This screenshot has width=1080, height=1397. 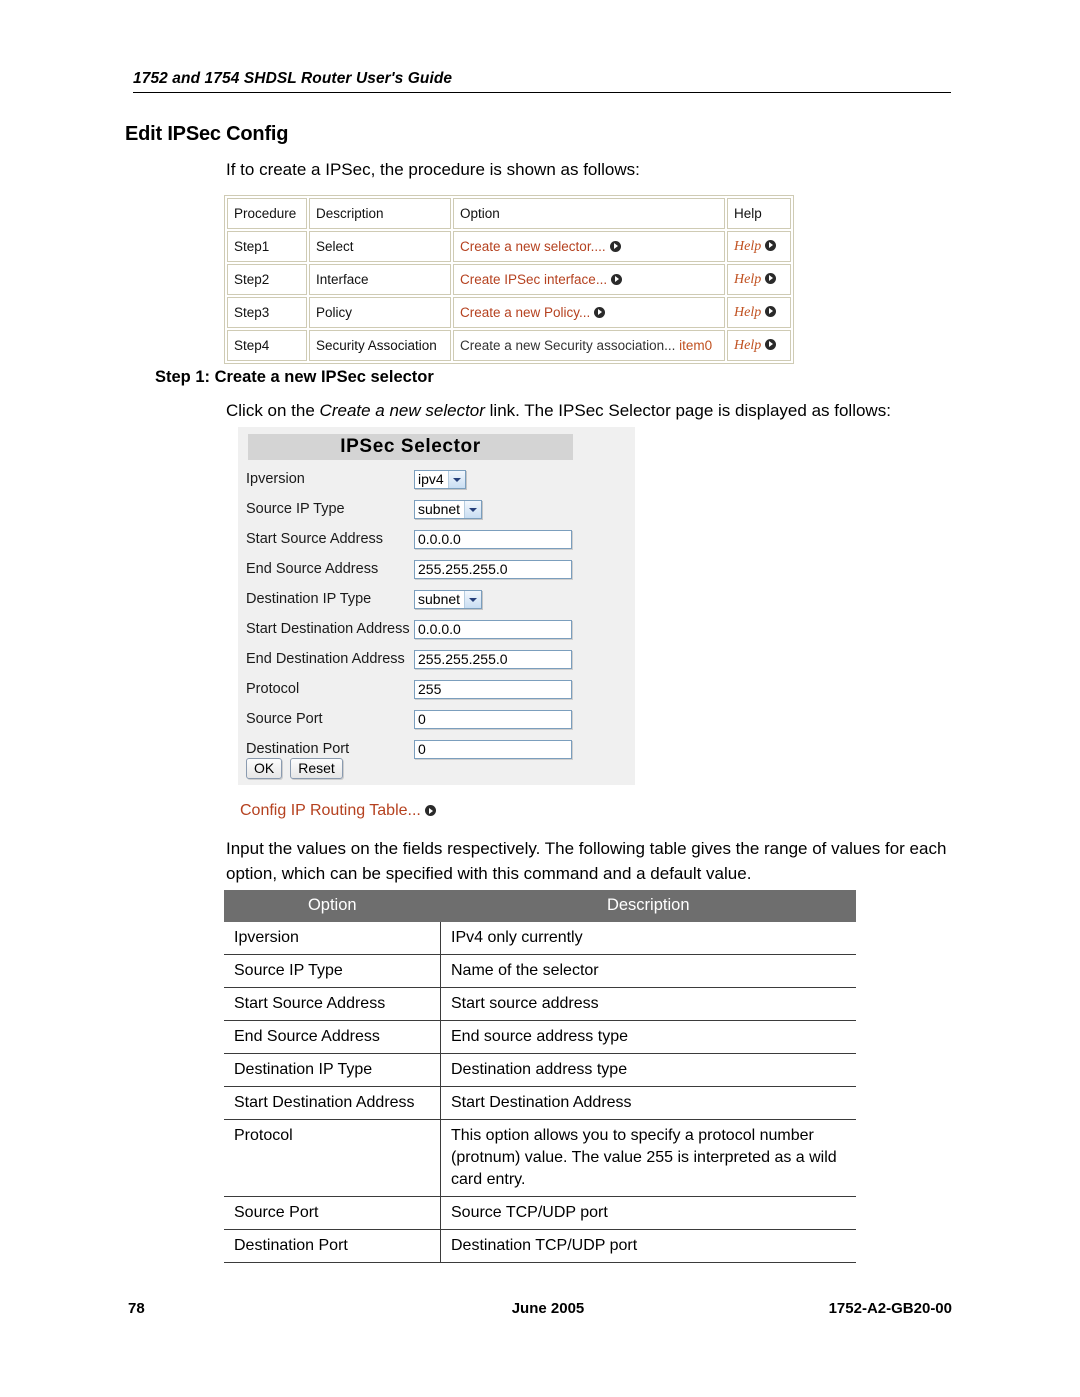 I want to click on option-name-cell: Ipversion, so click(x=332, y=938).